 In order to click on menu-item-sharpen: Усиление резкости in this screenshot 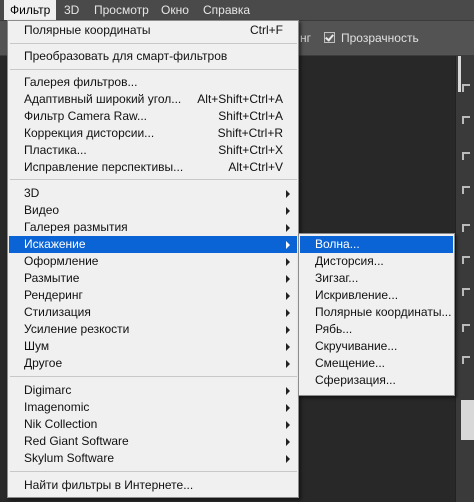, I will do `click(153, 329)`.